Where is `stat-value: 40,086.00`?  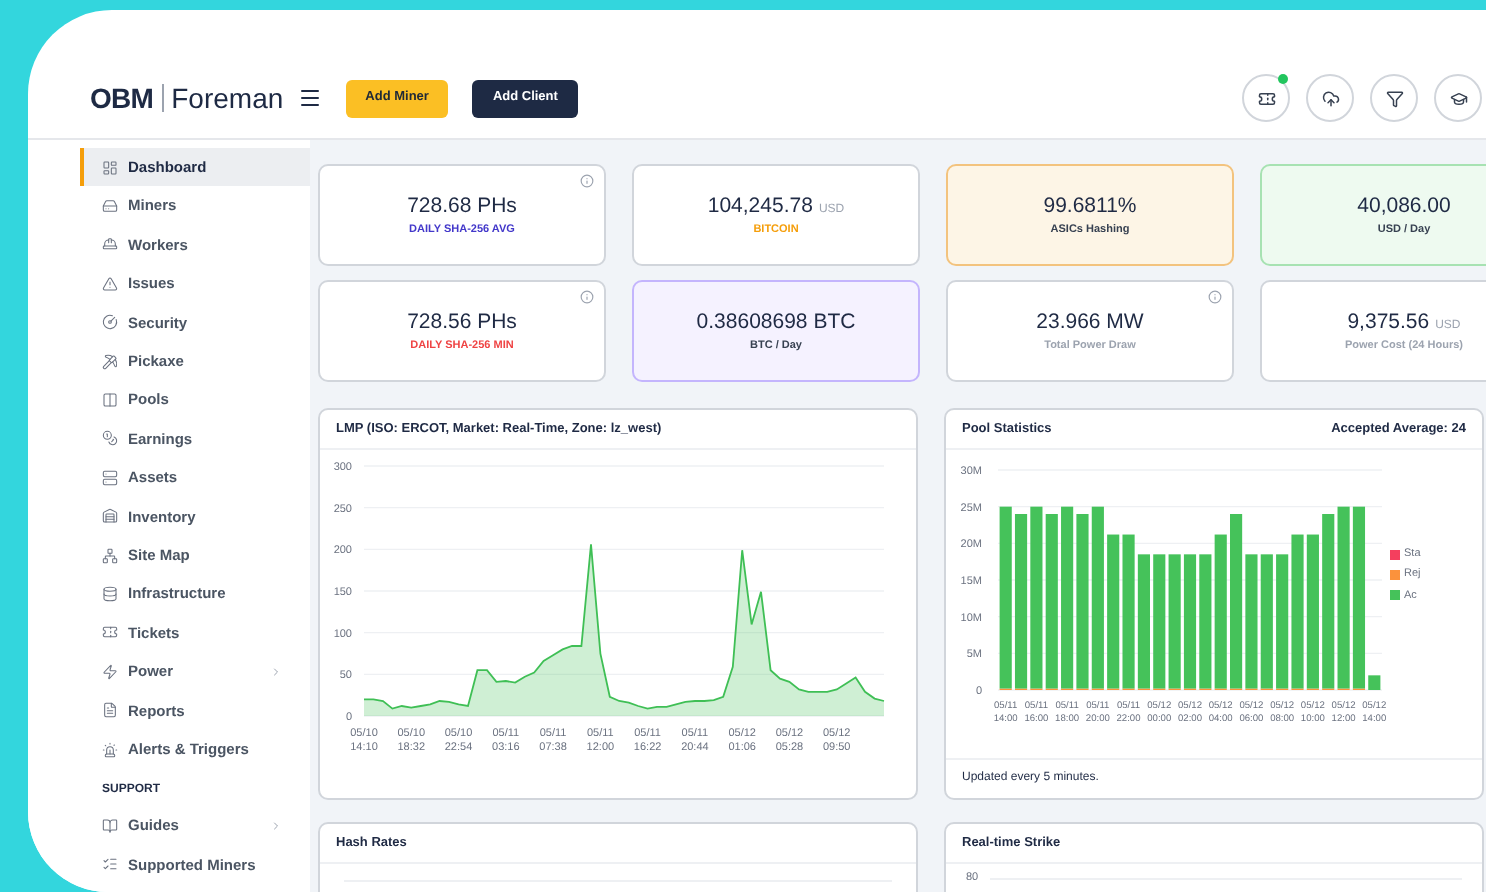
stat-value: 40,086.00 is located at coordinates (1404, 206).